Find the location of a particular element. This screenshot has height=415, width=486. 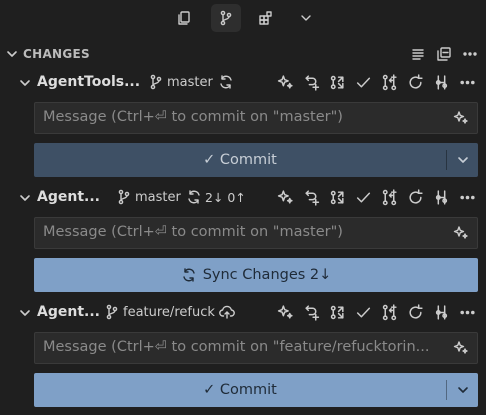

branch-indicator: feature/refuck is located at coordinates (159, 312).